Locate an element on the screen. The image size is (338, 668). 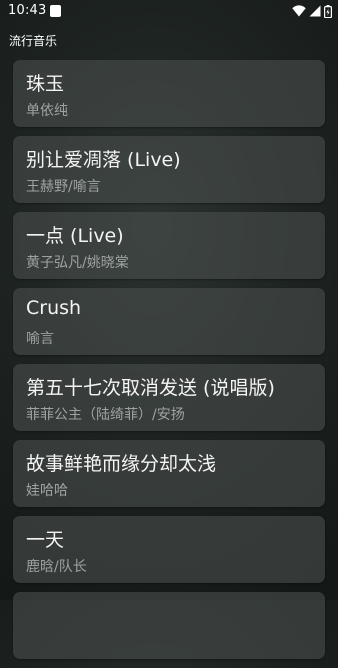
wifi-icon is located at coordinates (299, 11).